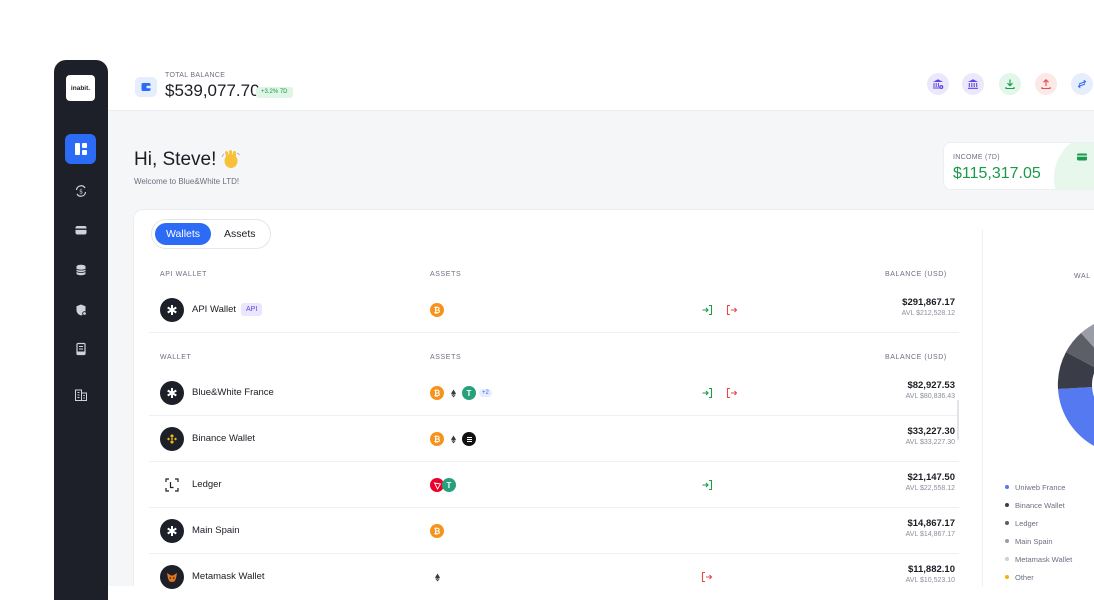 Image resolution: width=1094 pixels, height=600 pixels. I want to click on income-card: INCOME (7D) $115,317.05, so click(1018, 166).